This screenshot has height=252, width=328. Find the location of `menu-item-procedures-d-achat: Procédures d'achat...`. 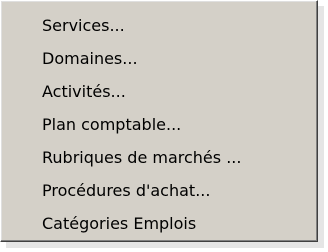

menu-item-procedures-d-achat: Procédures d'achat... is located at coordinates (159, 190).